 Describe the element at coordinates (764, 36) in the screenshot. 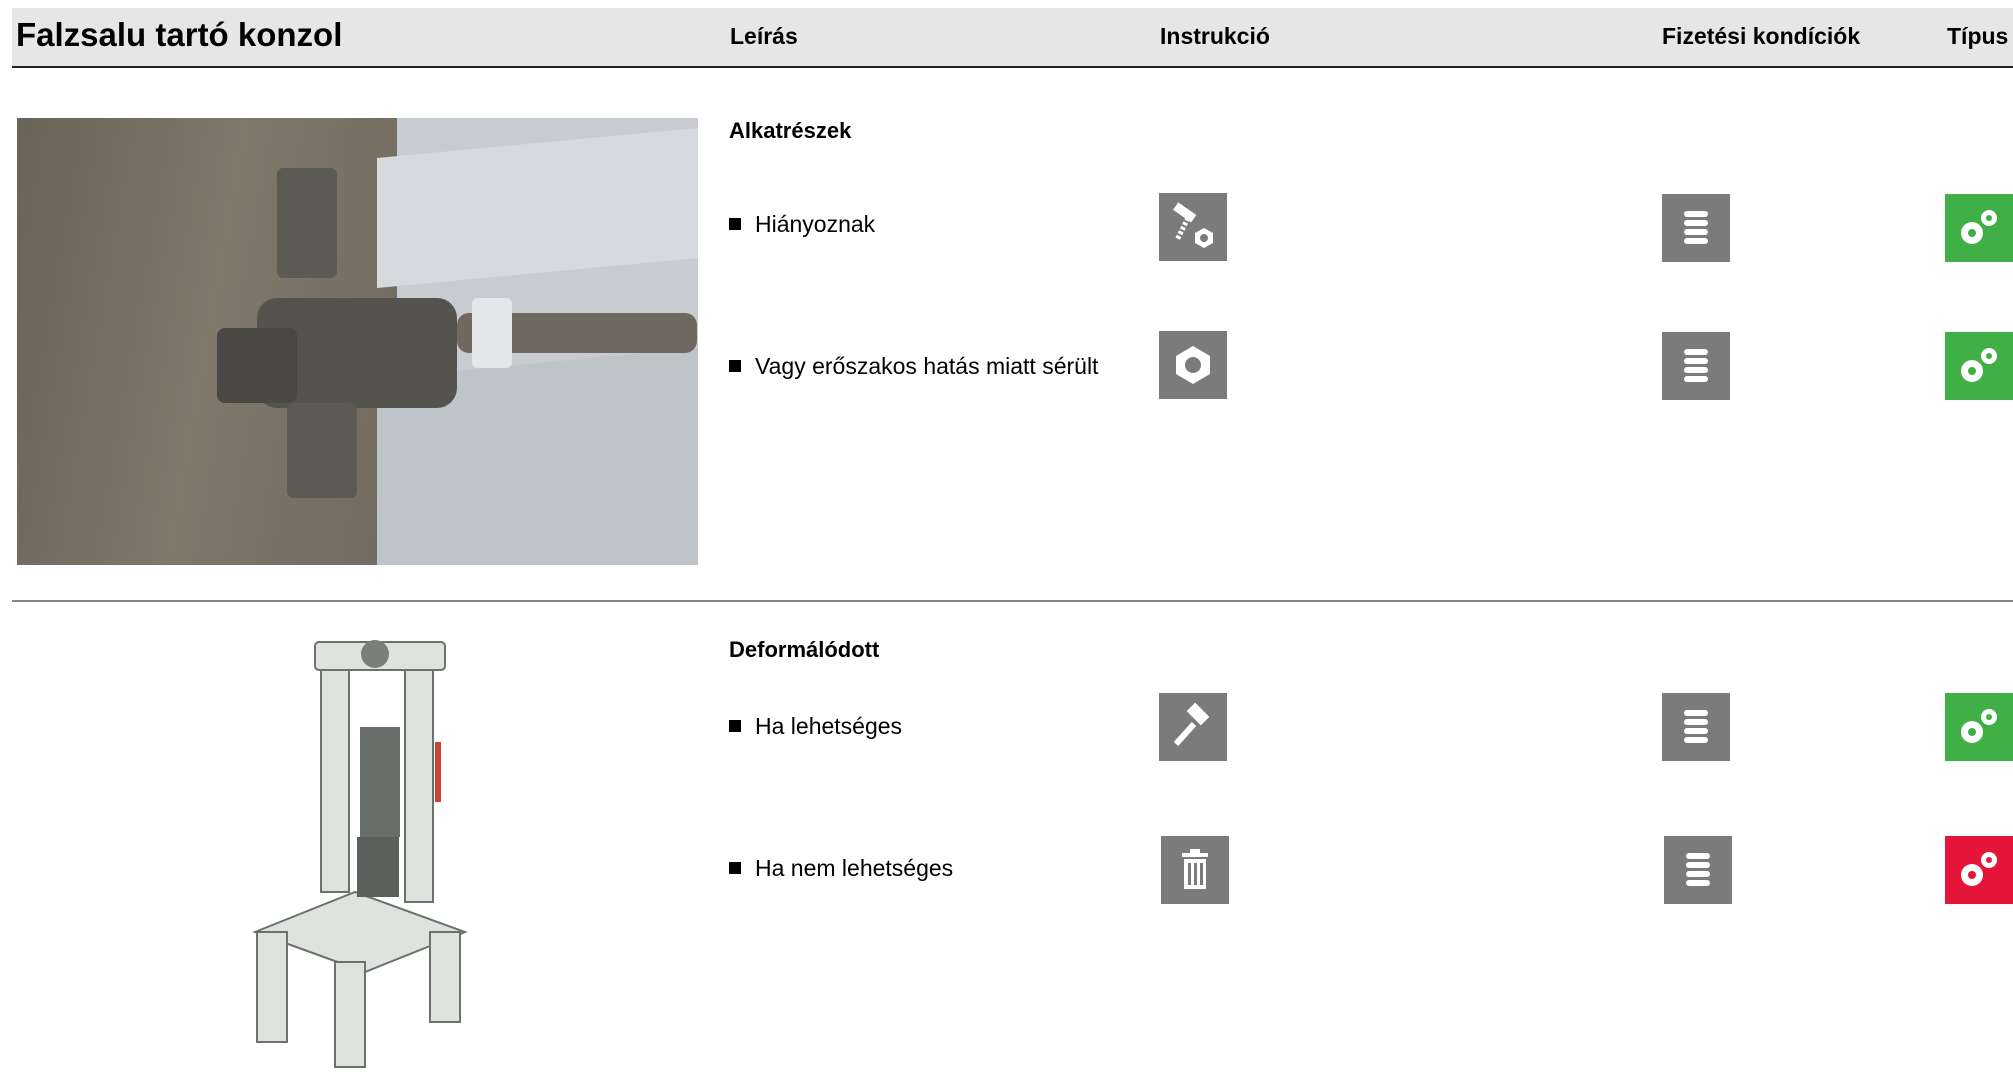

I see `column-header-description: Leírás` at that location.